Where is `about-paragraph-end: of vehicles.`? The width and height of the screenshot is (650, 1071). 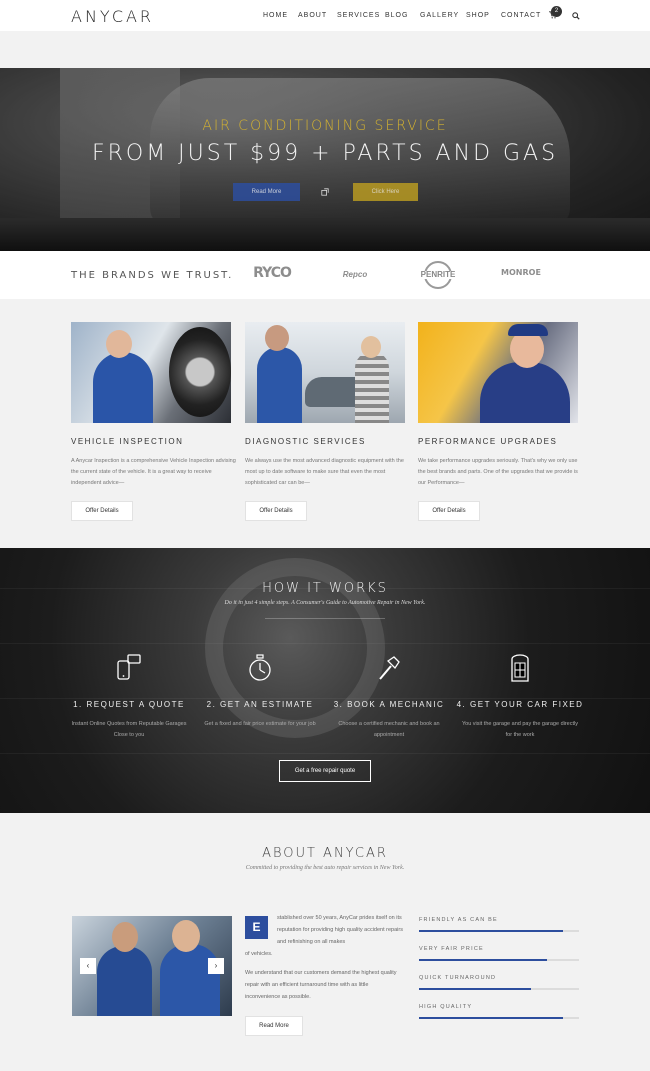 about-paragraph-end: of vehicles. is located at coordinates (259, 954).